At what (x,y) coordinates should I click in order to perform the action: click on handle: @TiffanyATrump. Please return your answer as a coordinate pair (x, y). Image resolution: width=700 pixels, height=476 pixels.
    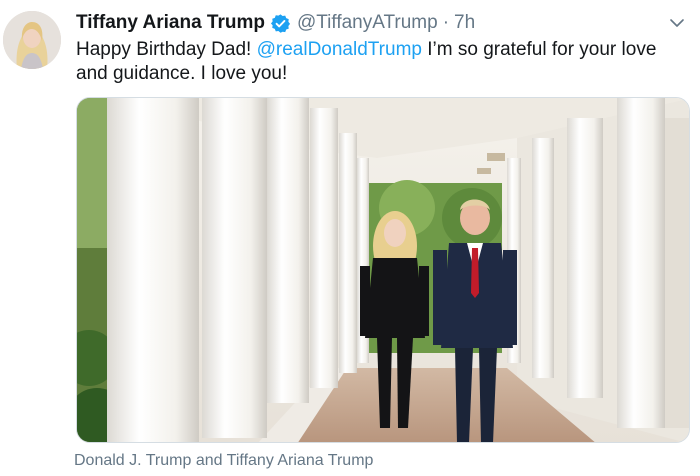
    Looking at the image, I should click on (367, 23).